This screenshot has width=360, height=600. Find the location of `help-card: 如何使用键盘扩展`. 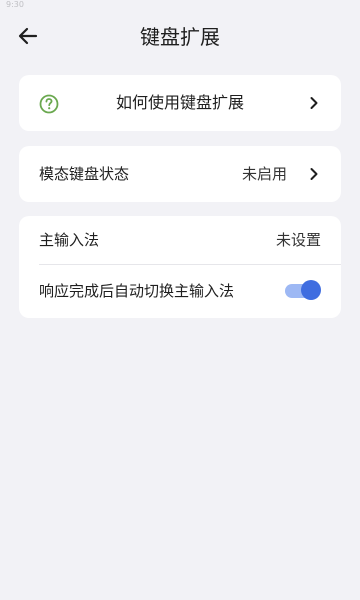

help-card: 如何使用键盘扩展 is located at coordinates (180, 103).